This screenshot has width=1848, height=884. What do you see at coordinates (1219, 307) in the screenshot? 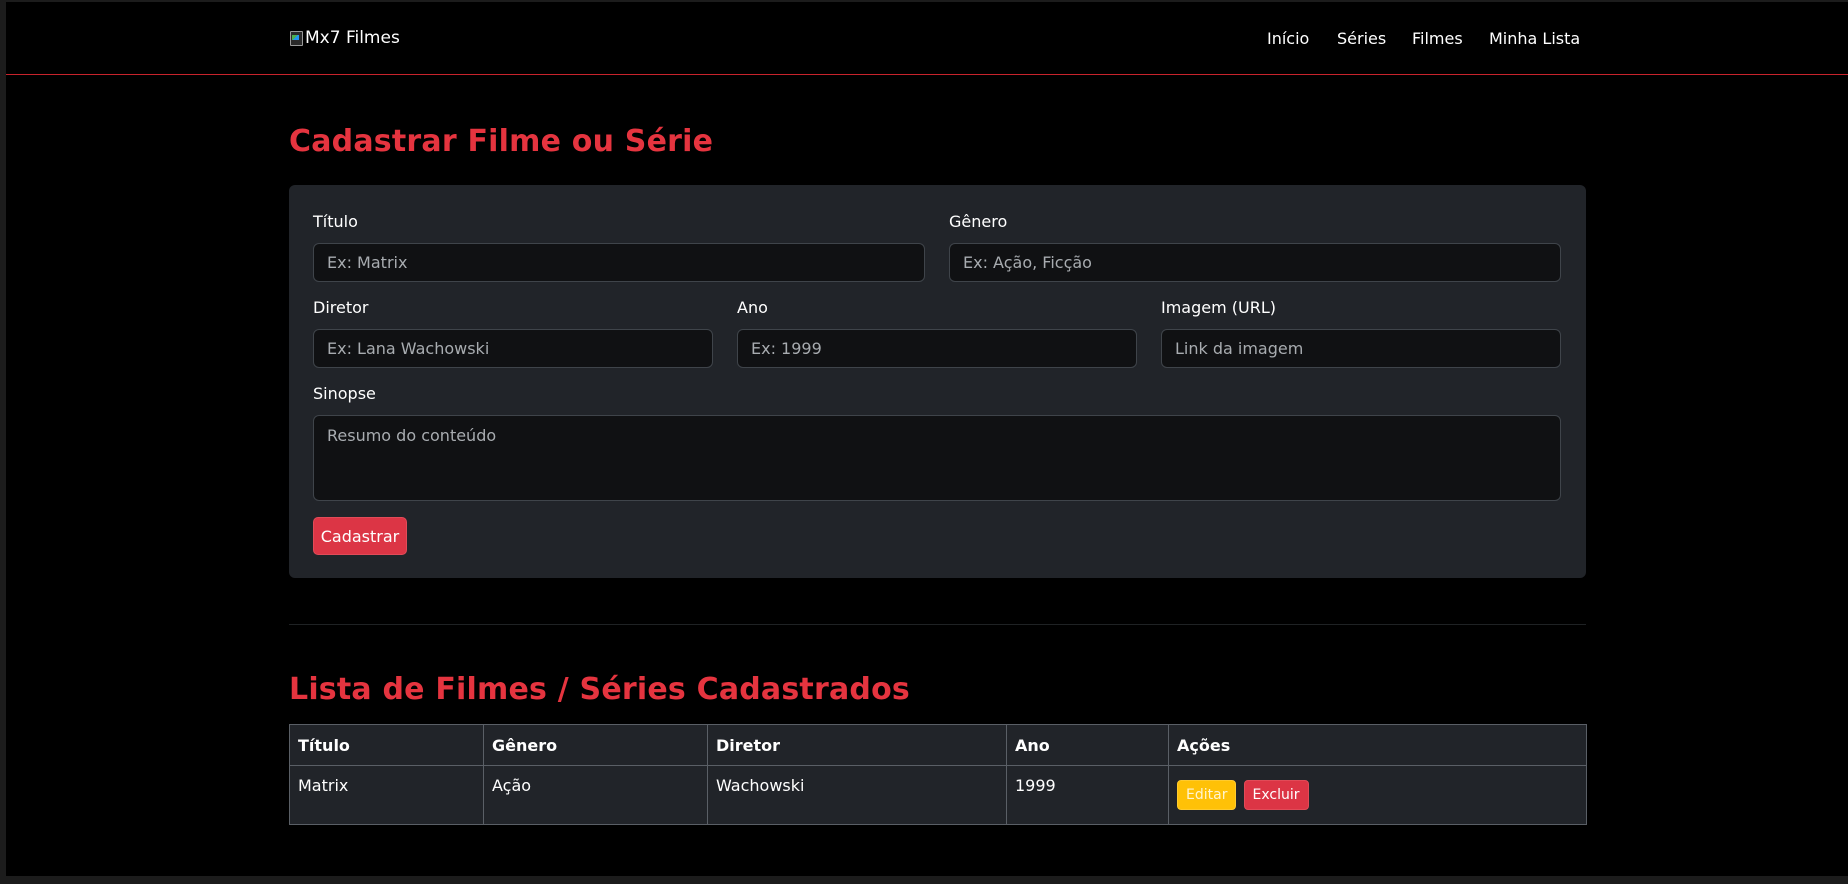
I see `imagem-label: Imagem (URL)` at bounding box center [1219, 307].